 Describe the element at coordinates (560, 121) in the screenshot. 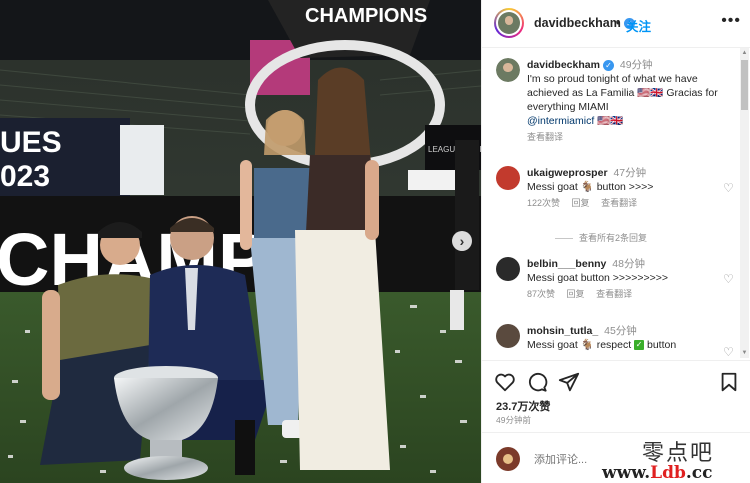

I see `caption-mention: @intermiamicf` at that location.